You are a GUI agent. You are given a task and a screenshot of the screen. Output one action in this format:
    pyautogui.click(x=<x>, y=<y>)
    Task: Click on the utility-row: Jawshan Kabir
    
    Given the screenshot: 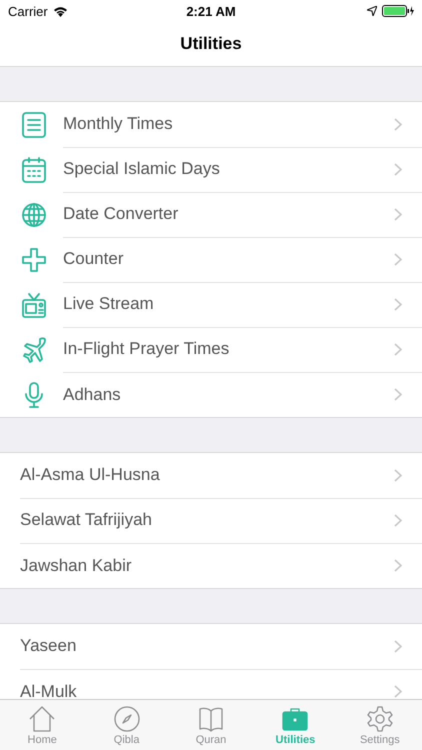 What is the action you would take?
    pyautogui.click(x=211, y=565)
    